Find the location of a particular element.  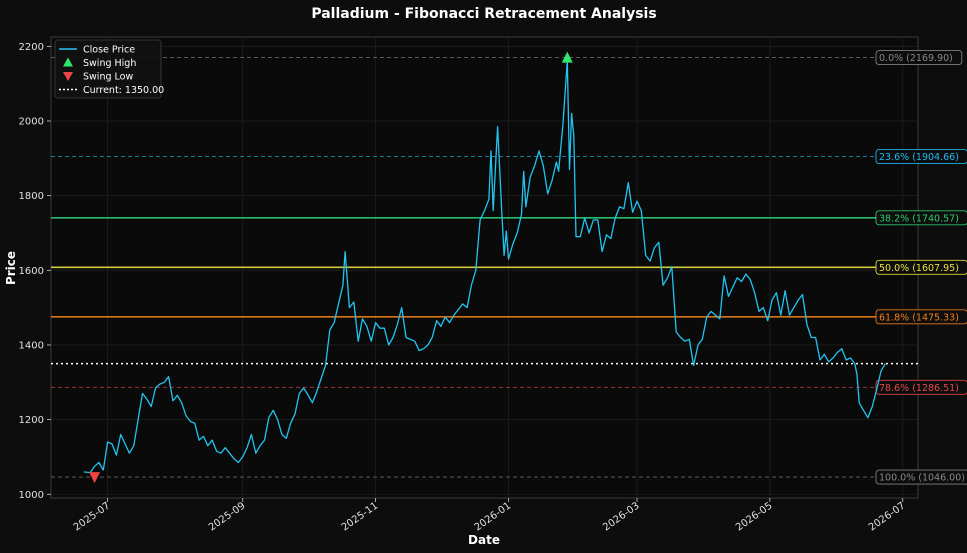

y-axis-title: Price is located at coordinates (11, 268).